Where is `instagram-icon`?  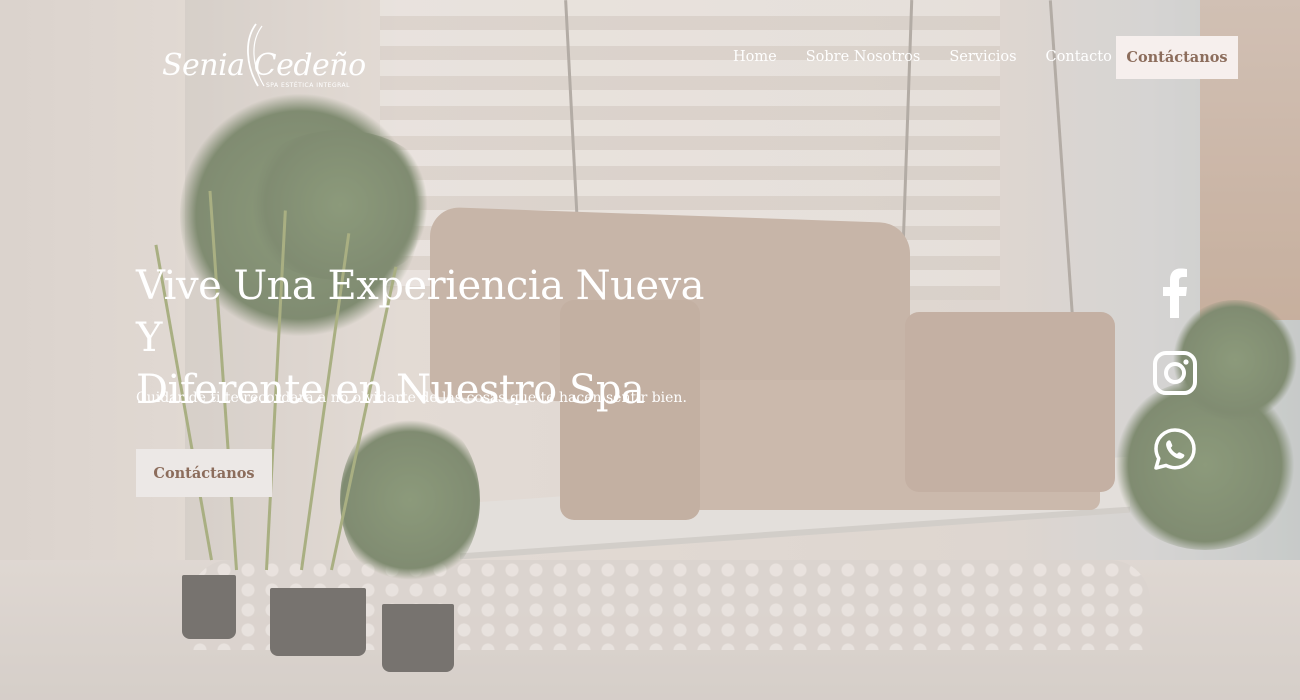 instagram-icon is located at coordinates (1175, 373).